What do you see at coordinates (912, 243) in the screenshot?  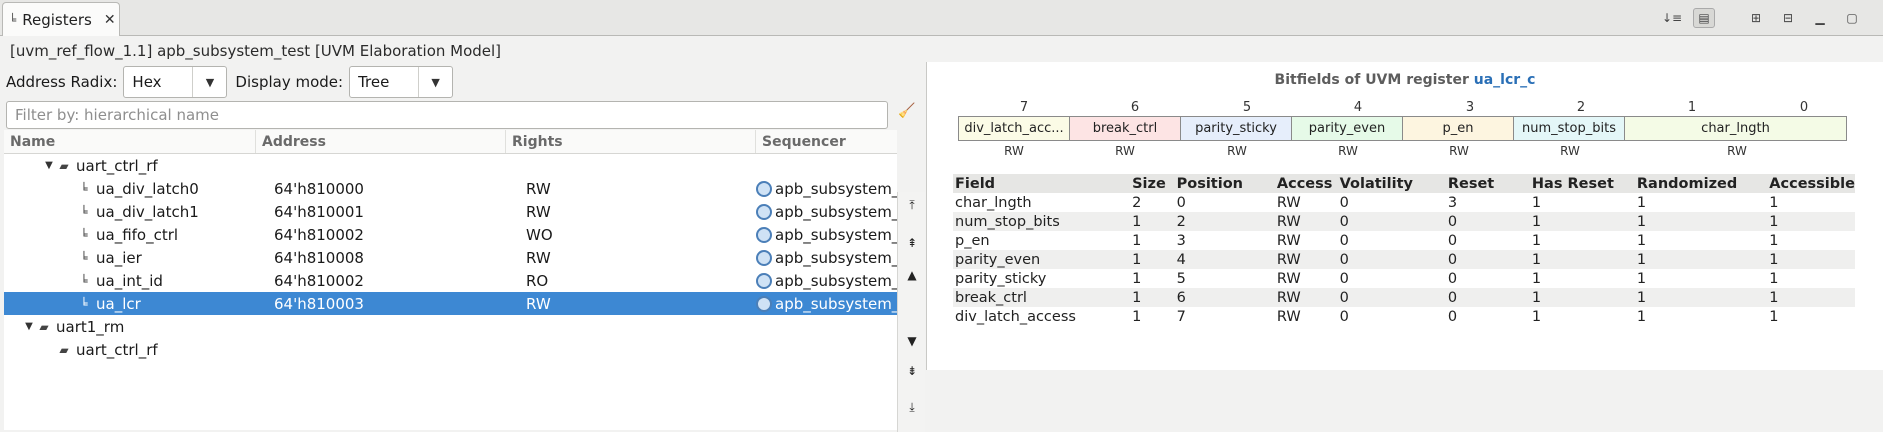 I see `page-up-icon: ⇞` at bounding box center [912, 243].